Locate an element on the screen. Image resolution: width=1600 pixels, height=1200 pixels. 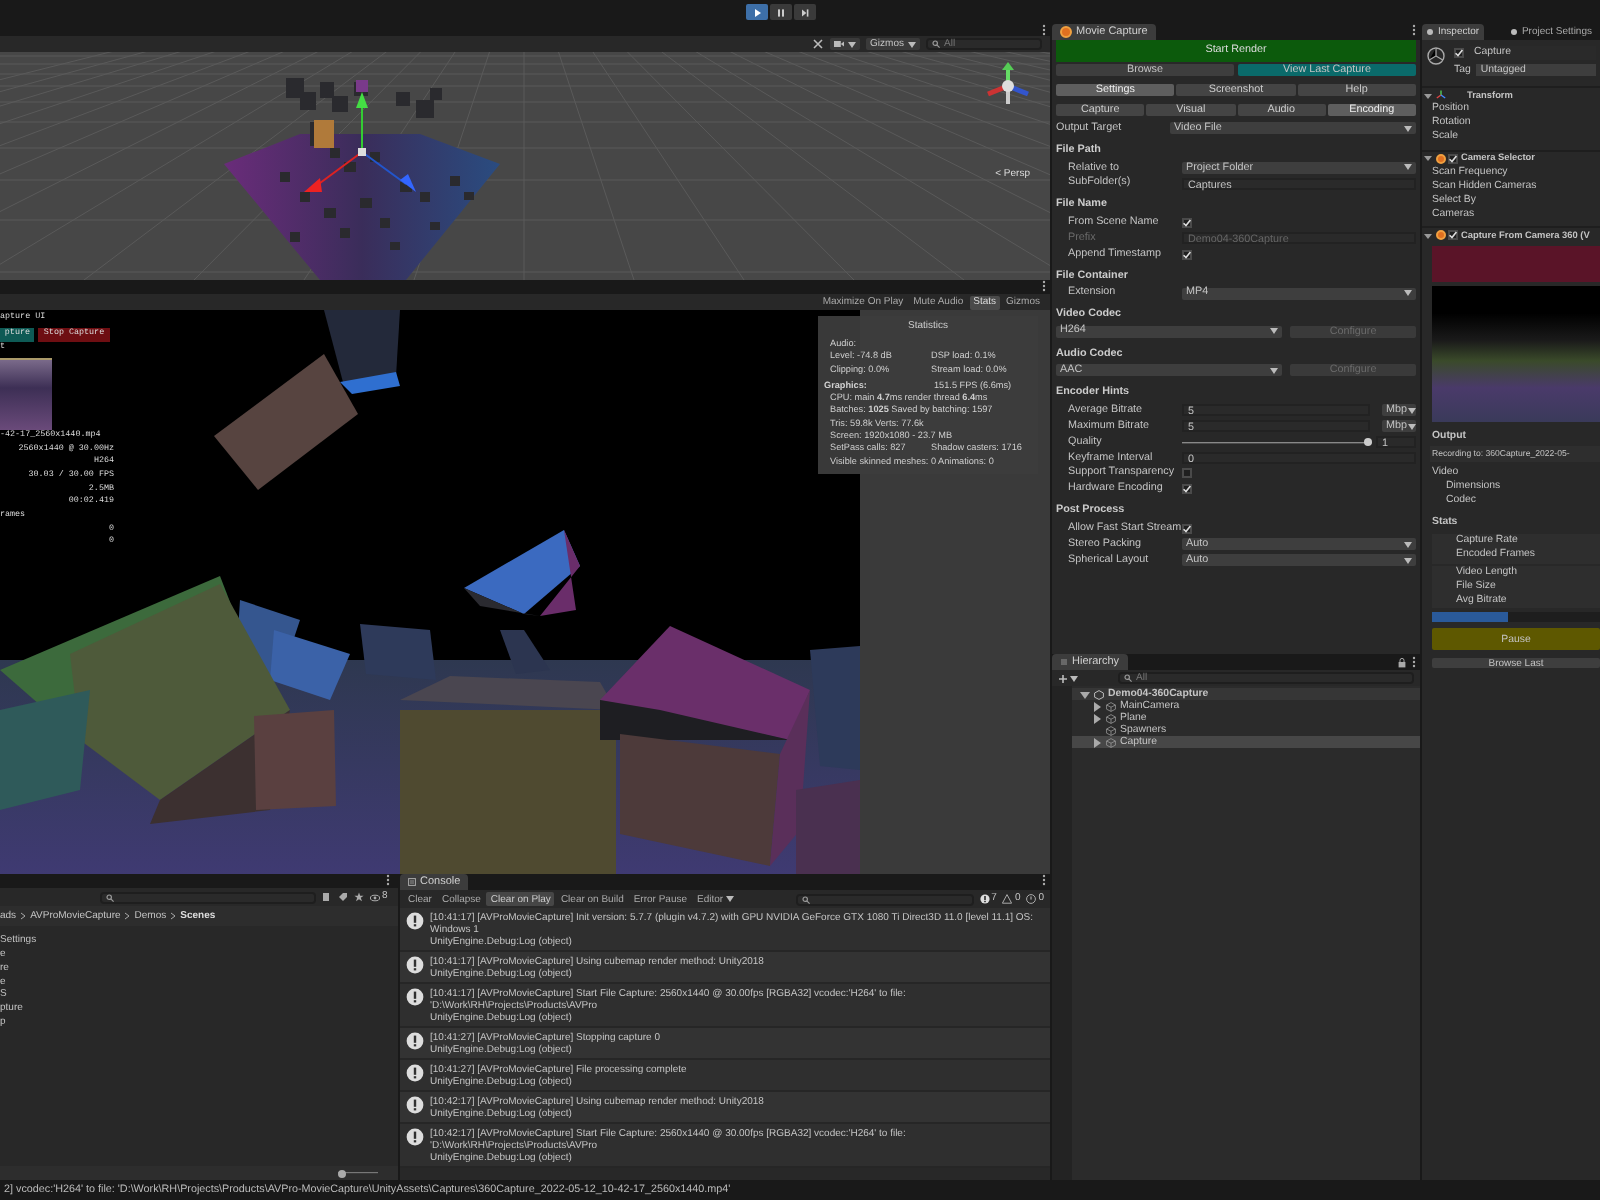
scene-icon is located at coordinates (1099, 694).